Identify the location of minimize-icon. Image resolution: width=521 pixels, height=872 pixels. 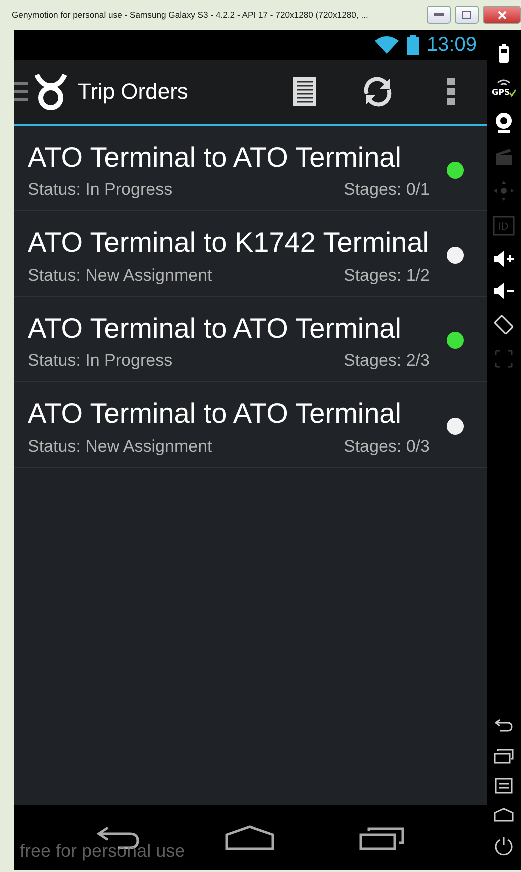
(439, 15).